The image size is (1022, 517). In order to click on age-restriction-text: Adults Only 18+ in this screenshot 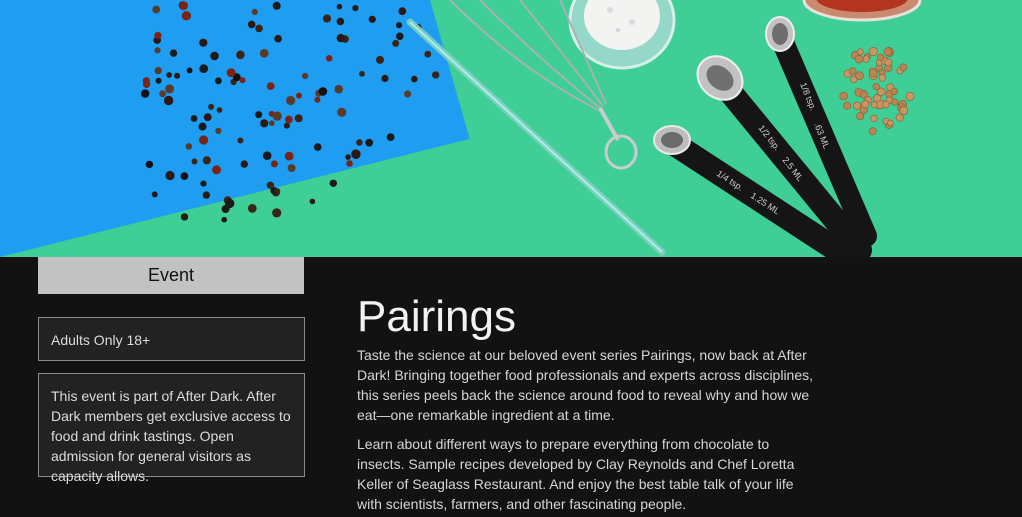, I will do `click(101, 340)`.